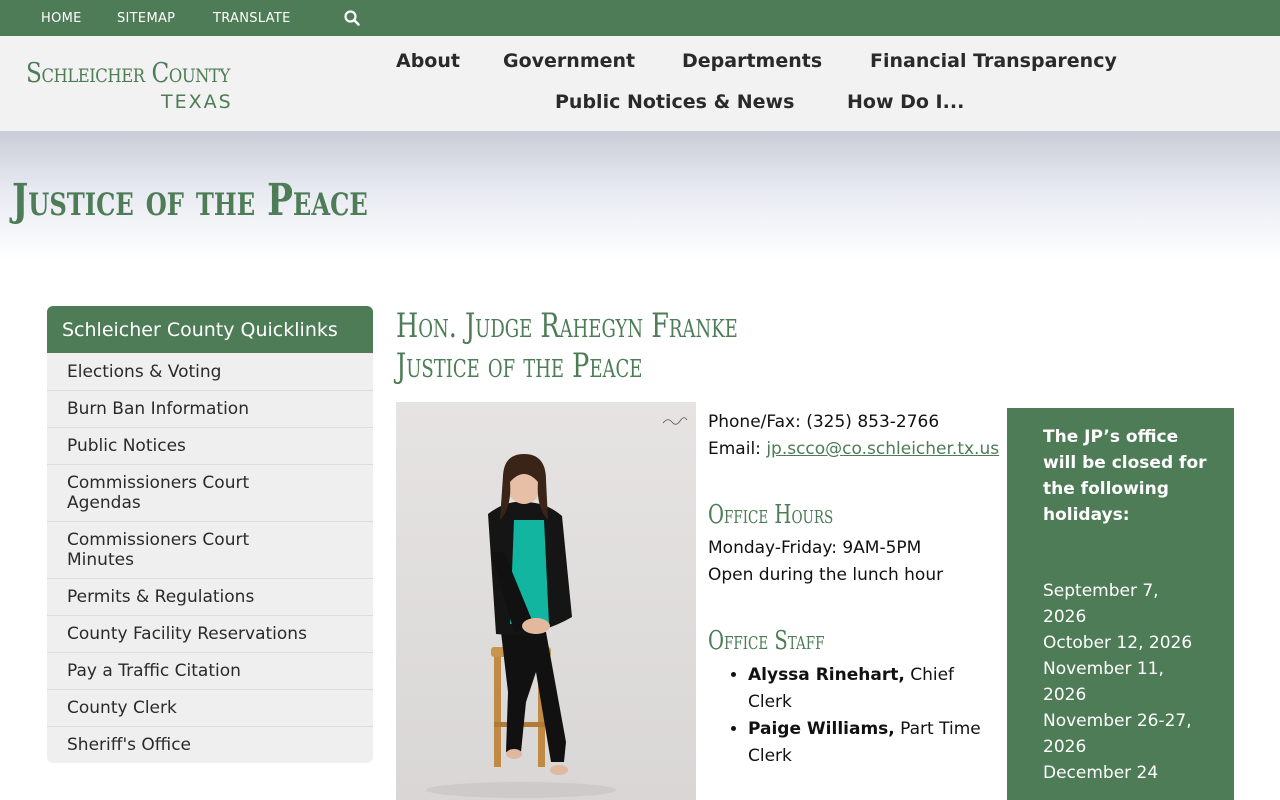 The image size is (1280, 800). I want to click on quicklink-facility-reservations: County Facility Reservations, so click(210, 633).